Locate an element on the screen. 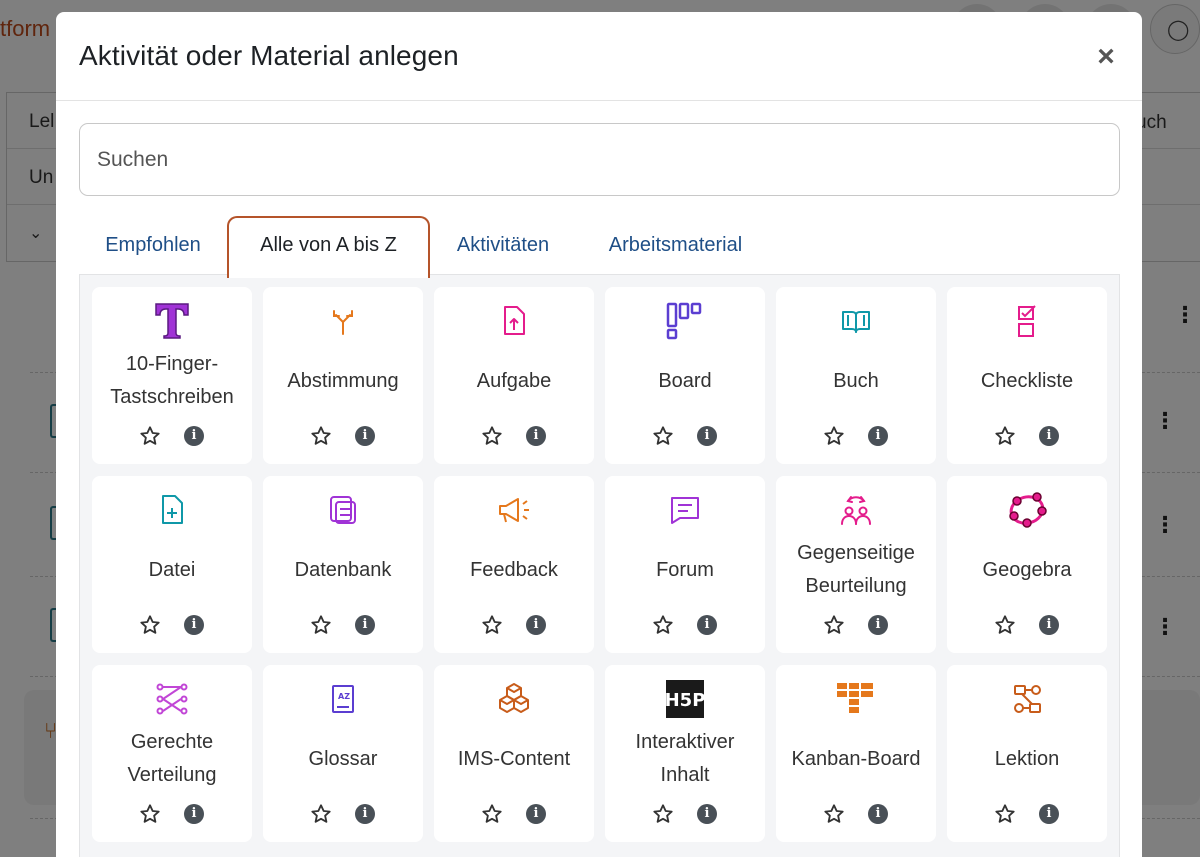  activity-card-label: Interaktiver Inhalt is located at coordinates (685, 758).